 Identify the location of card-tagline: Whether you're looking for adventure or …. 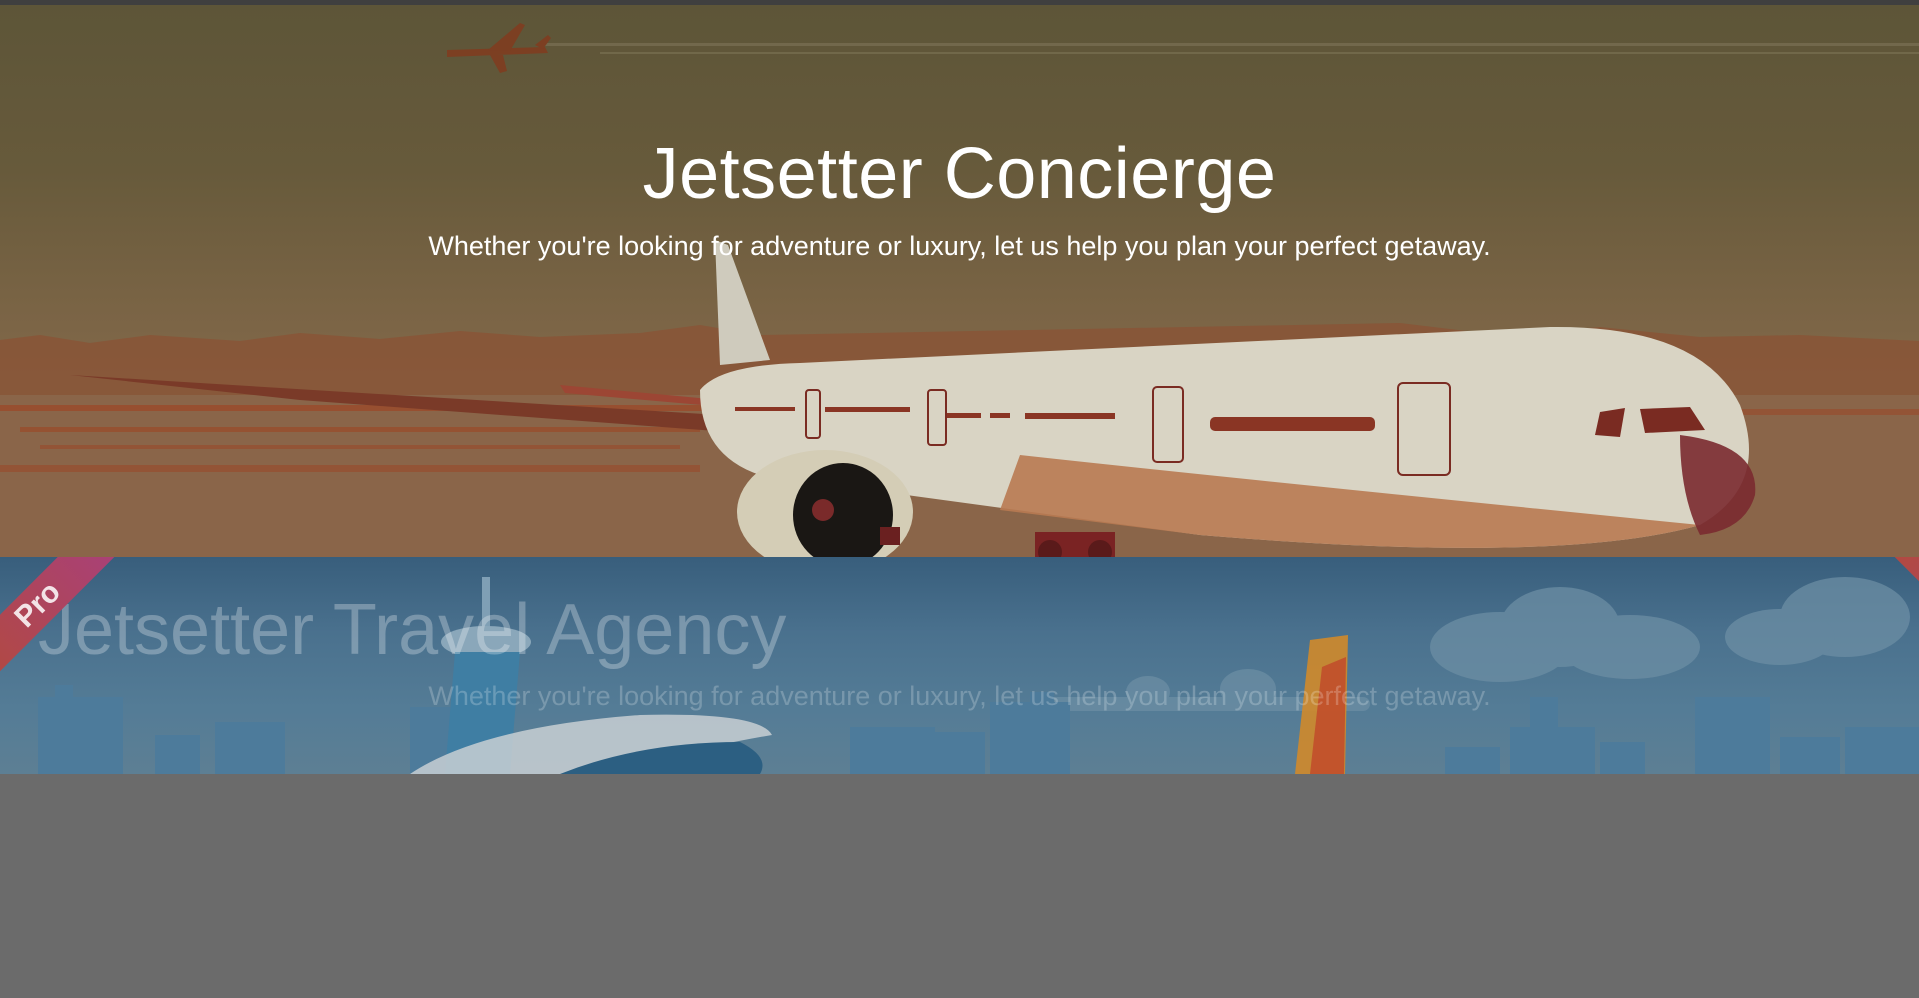
(959, 696).